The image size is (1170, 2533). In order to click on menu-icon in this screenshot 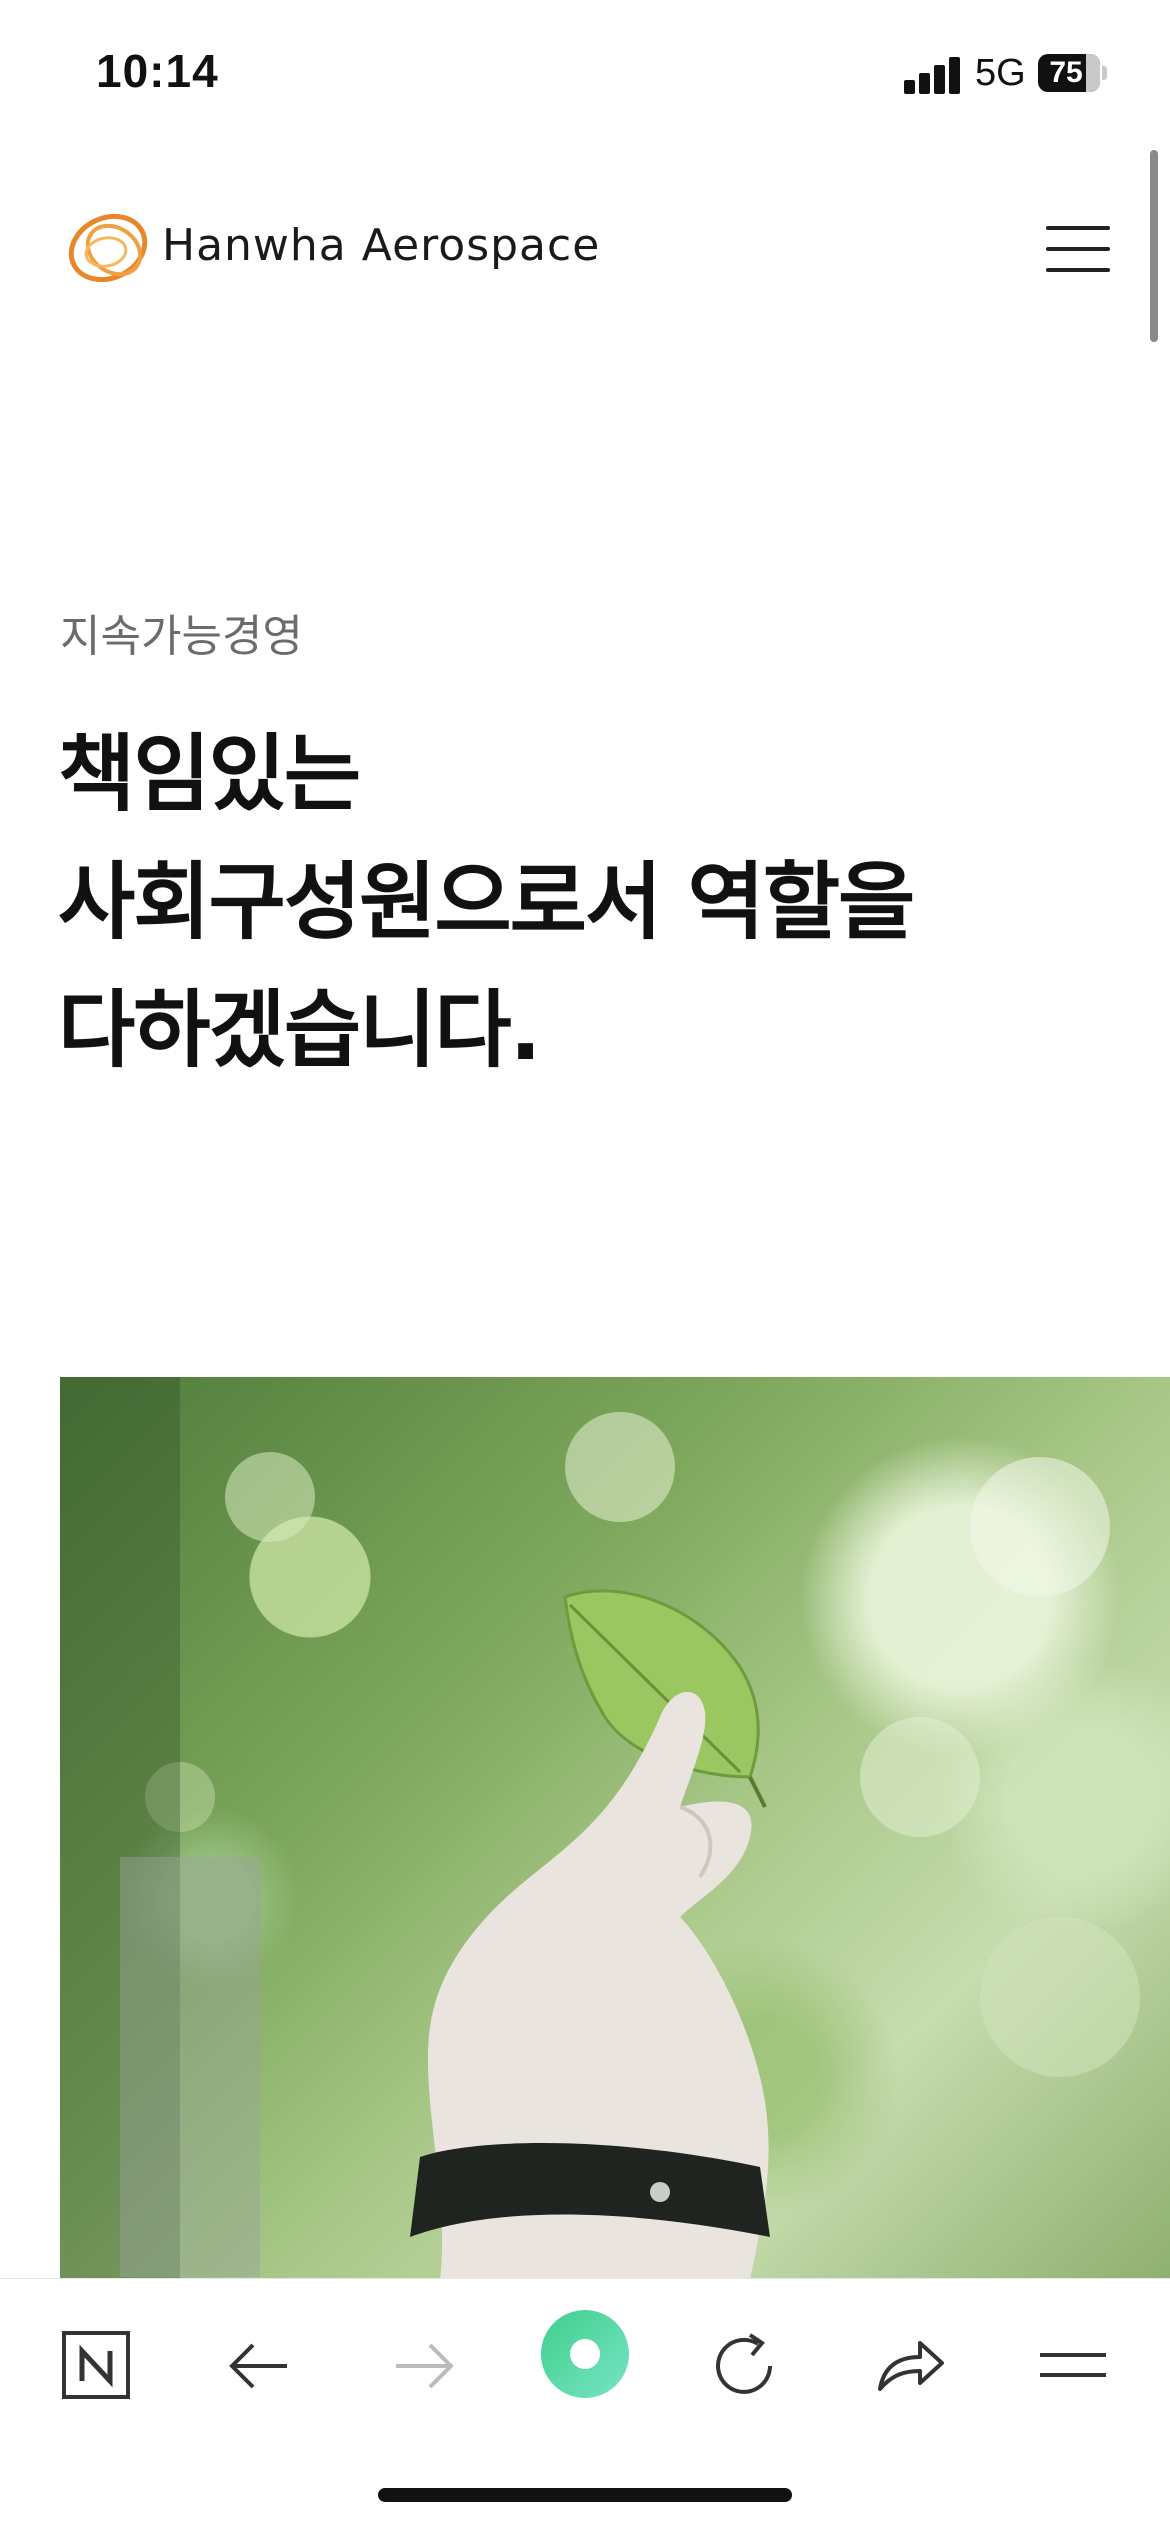, I will do `click(1073, 2366)`.